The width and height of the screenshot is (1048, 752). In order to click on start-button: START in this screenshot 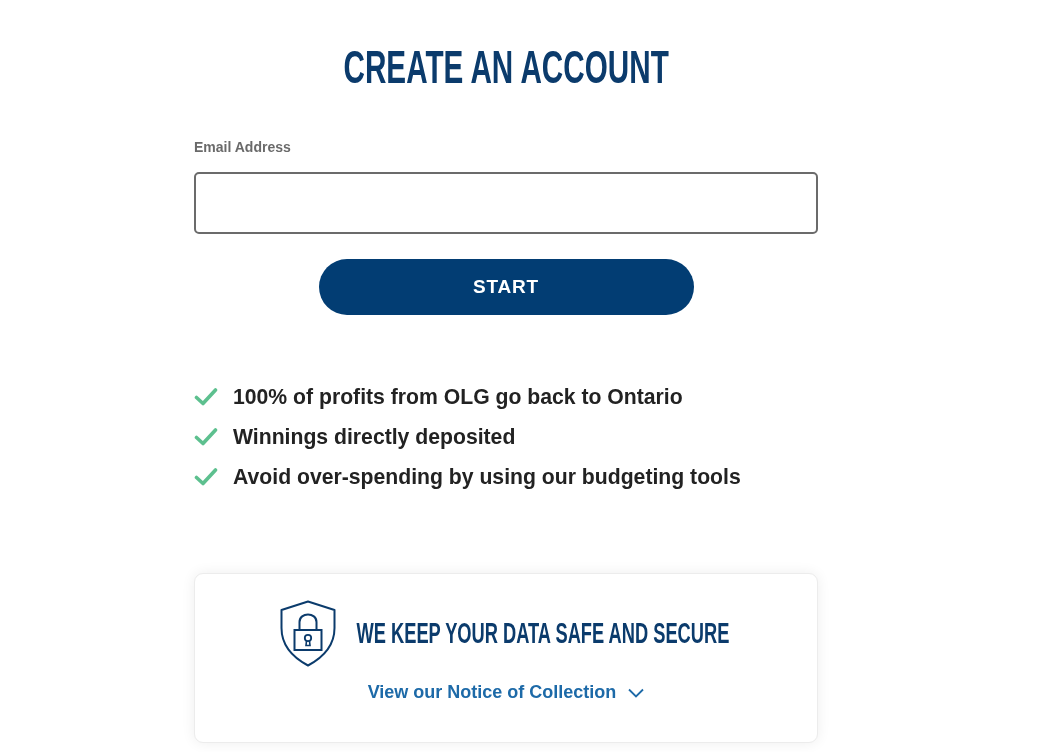, I will do `click(506, 287)`.